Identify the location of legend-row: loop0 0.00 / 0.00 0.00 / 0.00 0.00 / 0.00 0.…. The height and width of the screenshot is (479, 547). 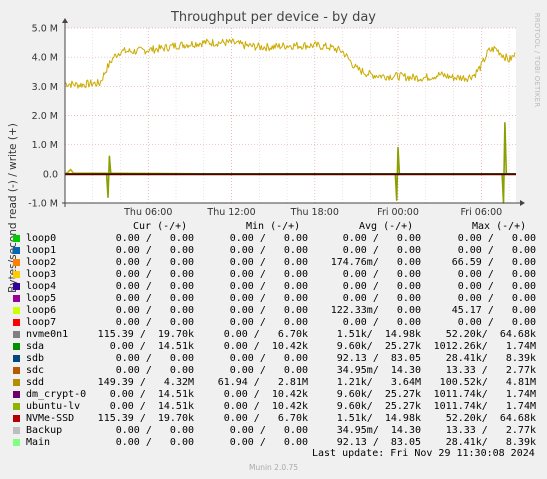
(273, 239).